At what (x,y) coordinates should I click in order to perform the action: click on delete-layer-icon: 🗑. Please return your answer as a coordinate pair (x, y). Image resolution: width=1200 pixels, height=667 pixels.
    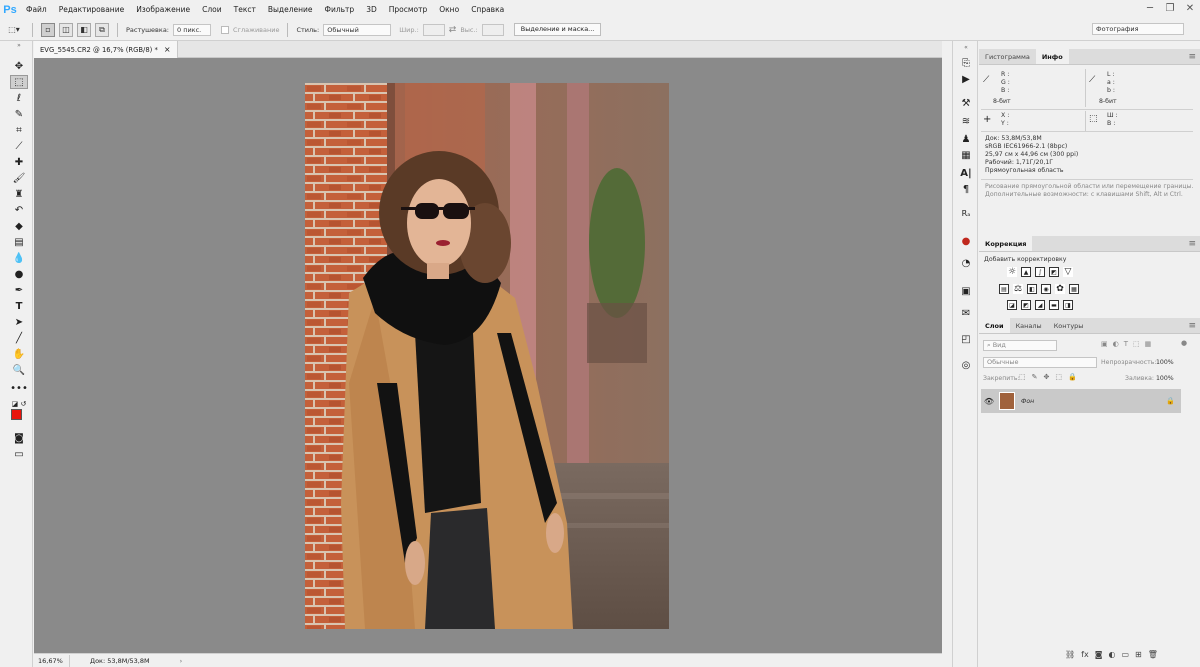
    Looking at the image, I should click on (1153, 654).